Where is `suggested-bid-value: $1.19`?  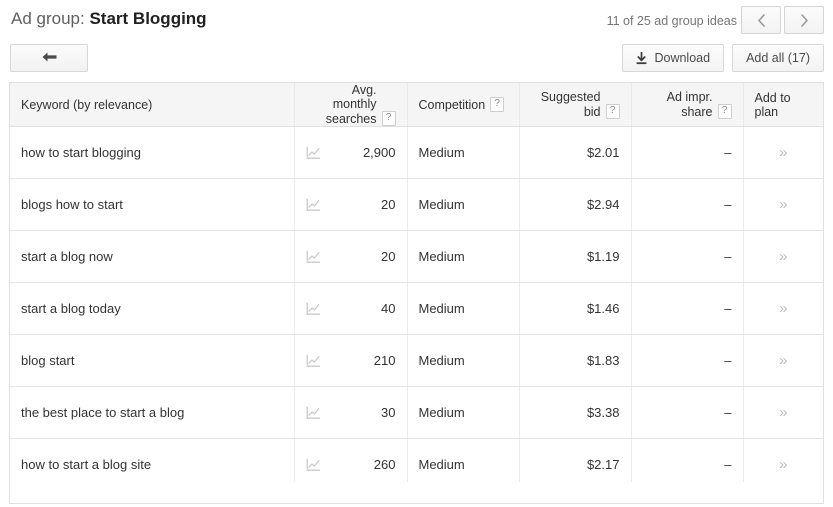 suggested-bid-value: $1.19 is located at coordinates (603, 257).